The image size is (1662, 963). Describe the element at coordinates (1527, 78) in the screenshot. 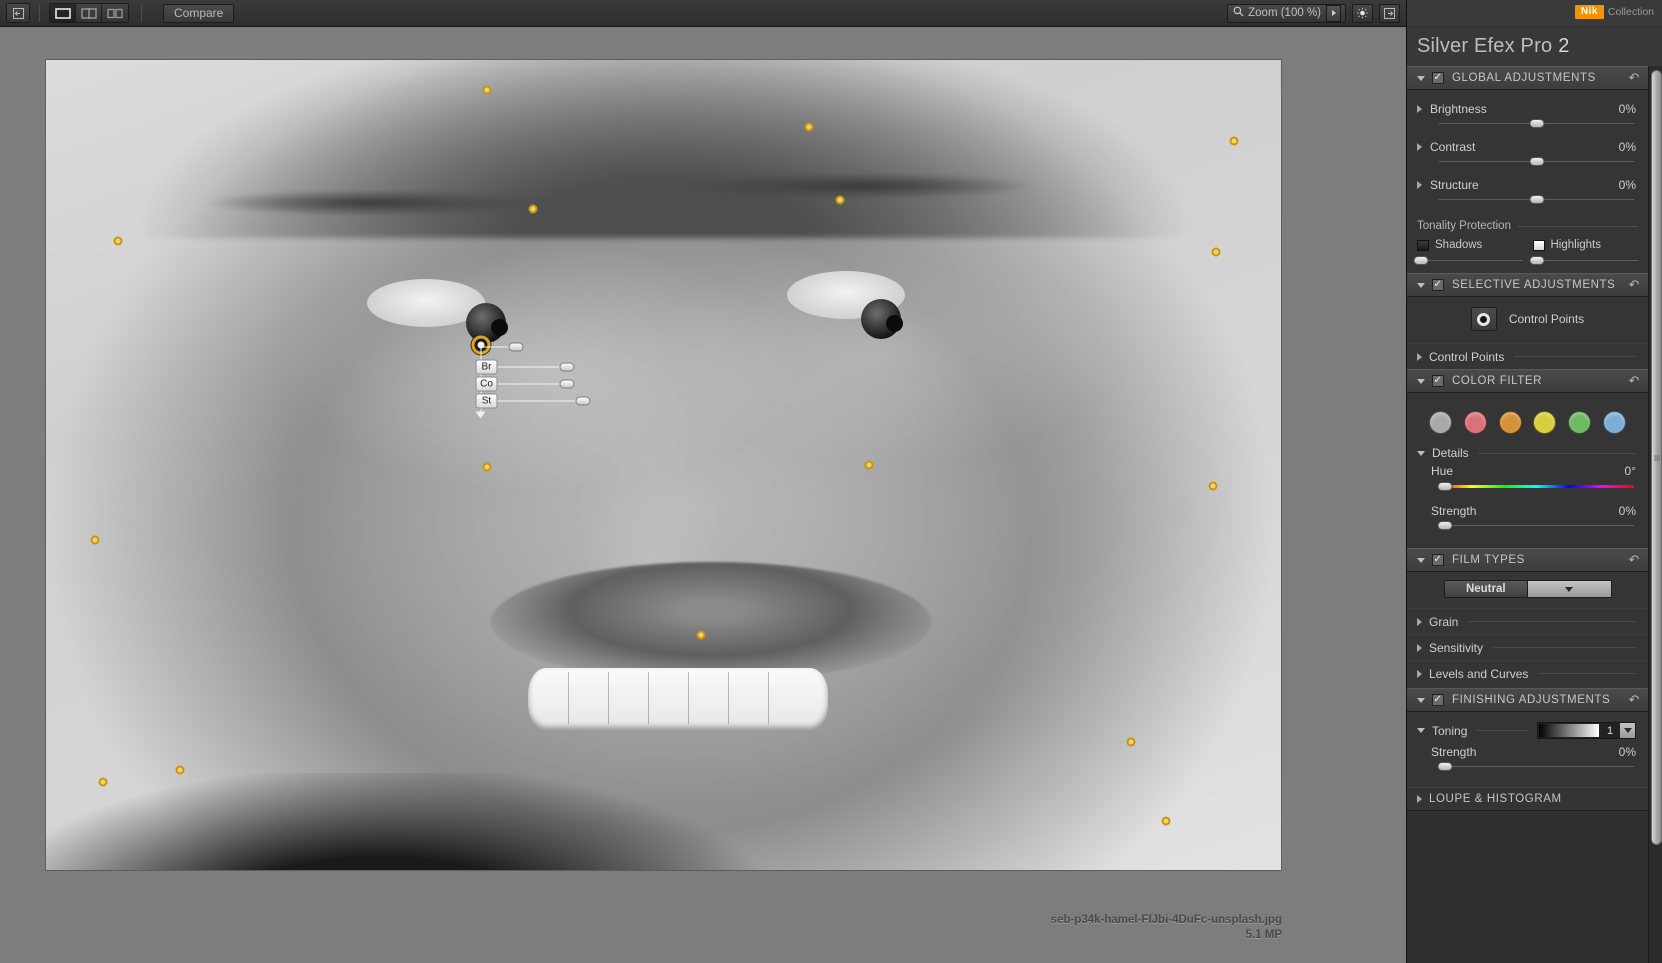

I see `section-header-global-adjustments: ✓ GLOBAL ADJUSTMENTS ↶` at that location.